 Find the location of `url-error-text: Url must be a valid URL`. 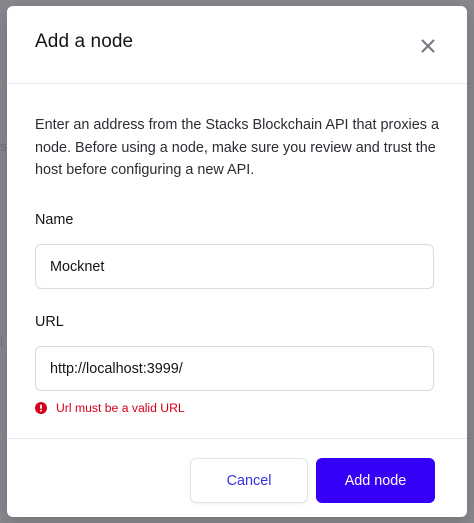

url-error-text: Url must be a valid URL is located at coordinates (120, 408).